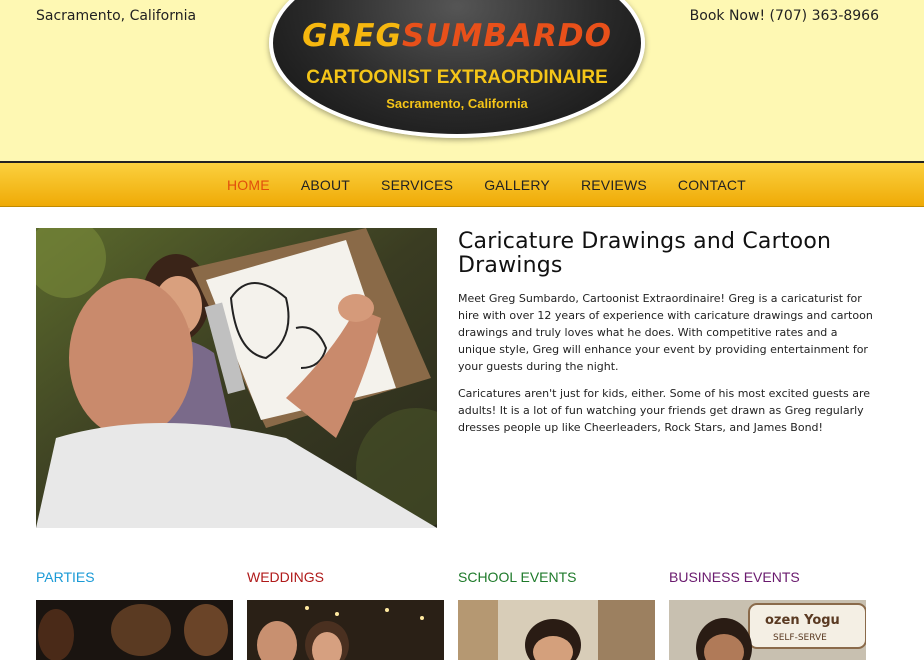 The height and width of the screenshot is (660, 924). What do you see at coordinates (767, 577) in the screenshot?
I see `category-title-business-events: BUSINESS EVENTS` at bounding box center [767, 577].